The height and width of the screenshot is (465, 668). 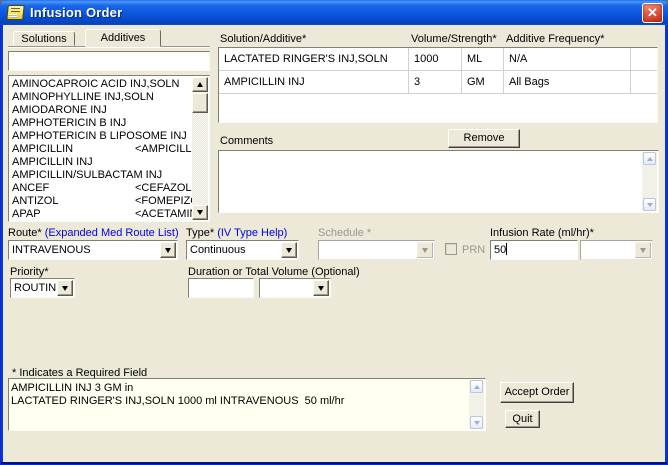 What do you see at coordinates (93, 250) in the screenshot?
I see `route-dropdown: INTRAVENOUS` at bounding box center [93, 250].